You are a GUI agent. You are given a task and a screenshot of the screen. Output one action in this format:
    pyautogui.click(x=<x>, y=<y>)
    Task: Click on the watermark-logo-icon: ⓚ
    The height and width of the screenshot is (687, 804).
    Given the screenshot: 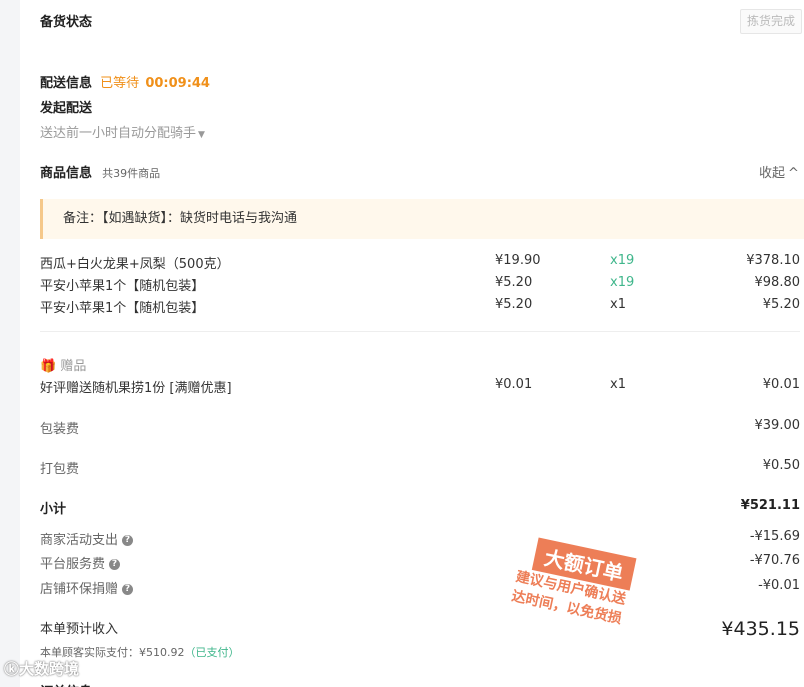 What is the action you would take?
    pyautogui.click(x=12, y=669)
    